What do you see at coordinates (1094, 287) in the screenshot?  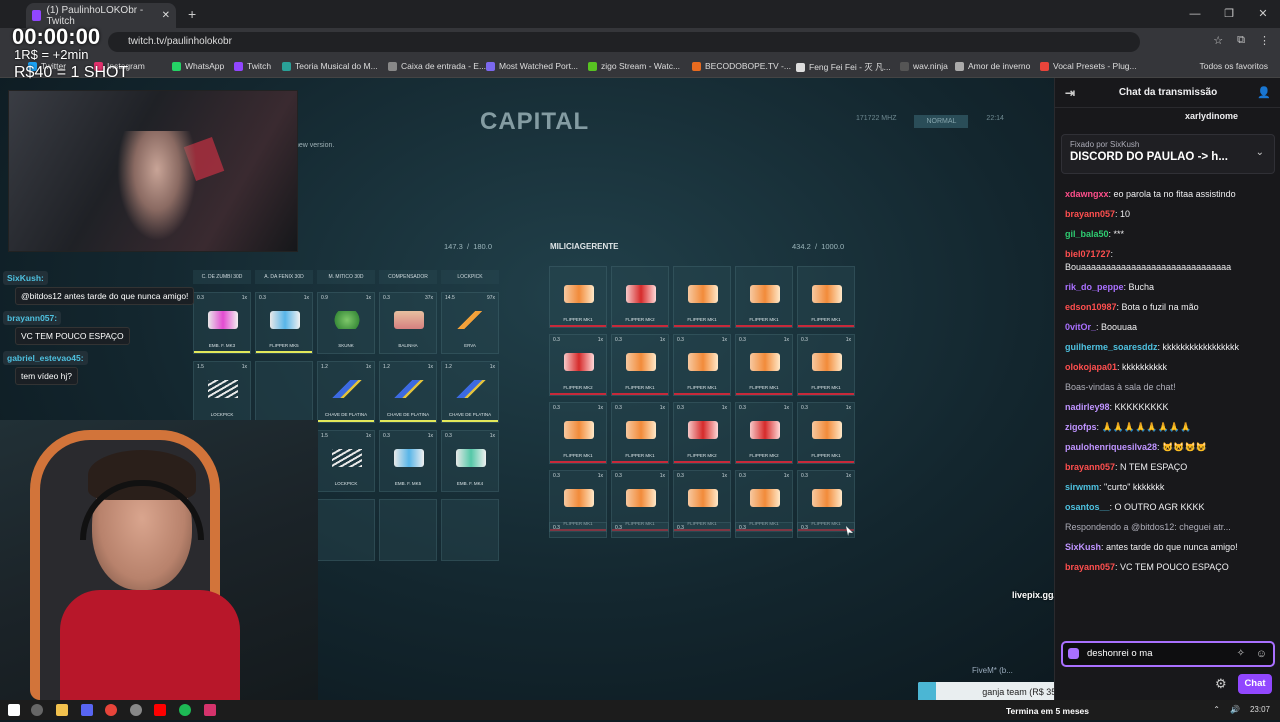 I see `chat-username: rik_do_peppe` at bounding box center [1094, 287].